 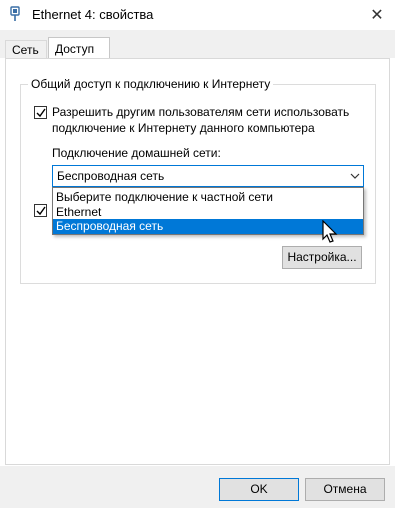 I want to click on title-bar: Ethernet 4: свойства ✕, so click(x=197, y=15).